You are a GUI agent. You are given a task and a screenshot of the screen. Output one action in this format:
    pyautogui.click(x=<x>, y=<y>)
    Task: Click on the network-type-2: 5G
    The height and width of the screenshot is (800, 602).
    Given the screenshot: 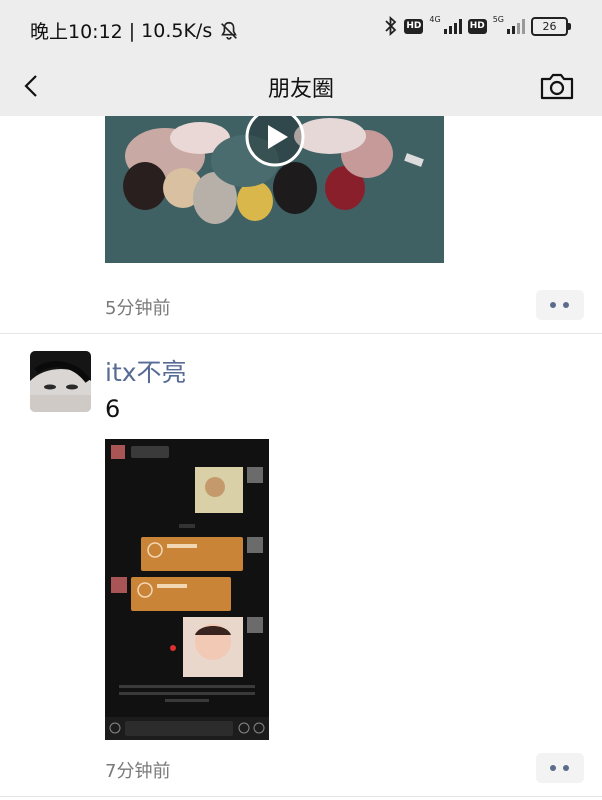 What is the action you would take?
    pyautogui.click(x=498, y=19)
    